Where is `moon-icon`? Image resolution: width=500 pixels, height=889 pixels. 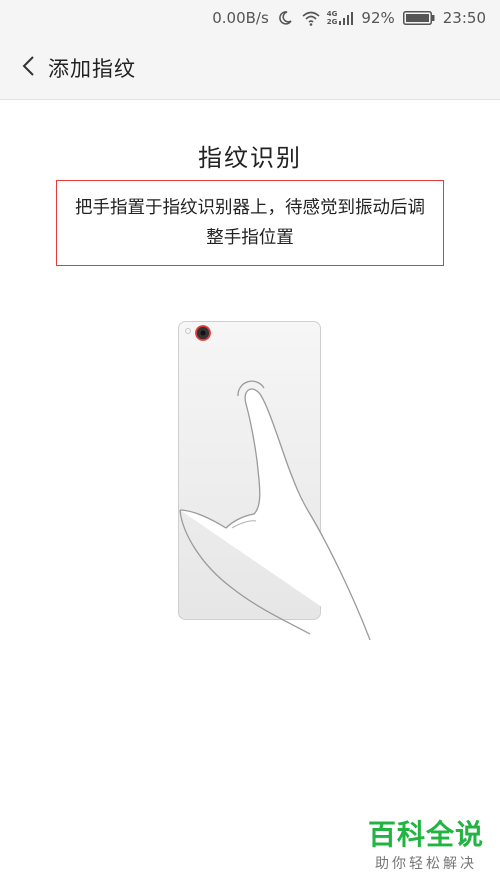
moon-icon is located at coordinates (285, 18).